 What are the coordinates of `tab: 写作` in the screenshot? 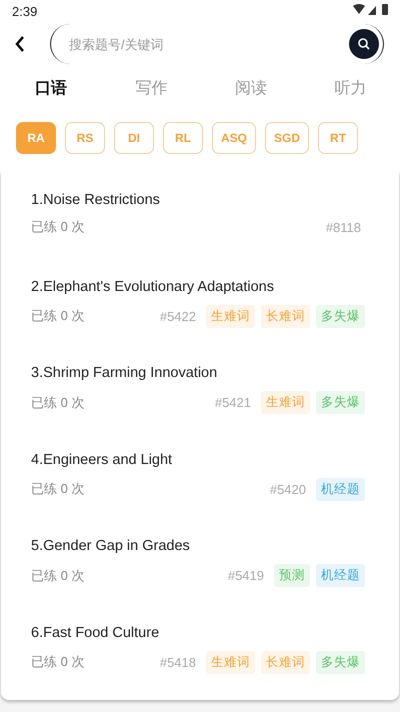 It's located at (151, 91).